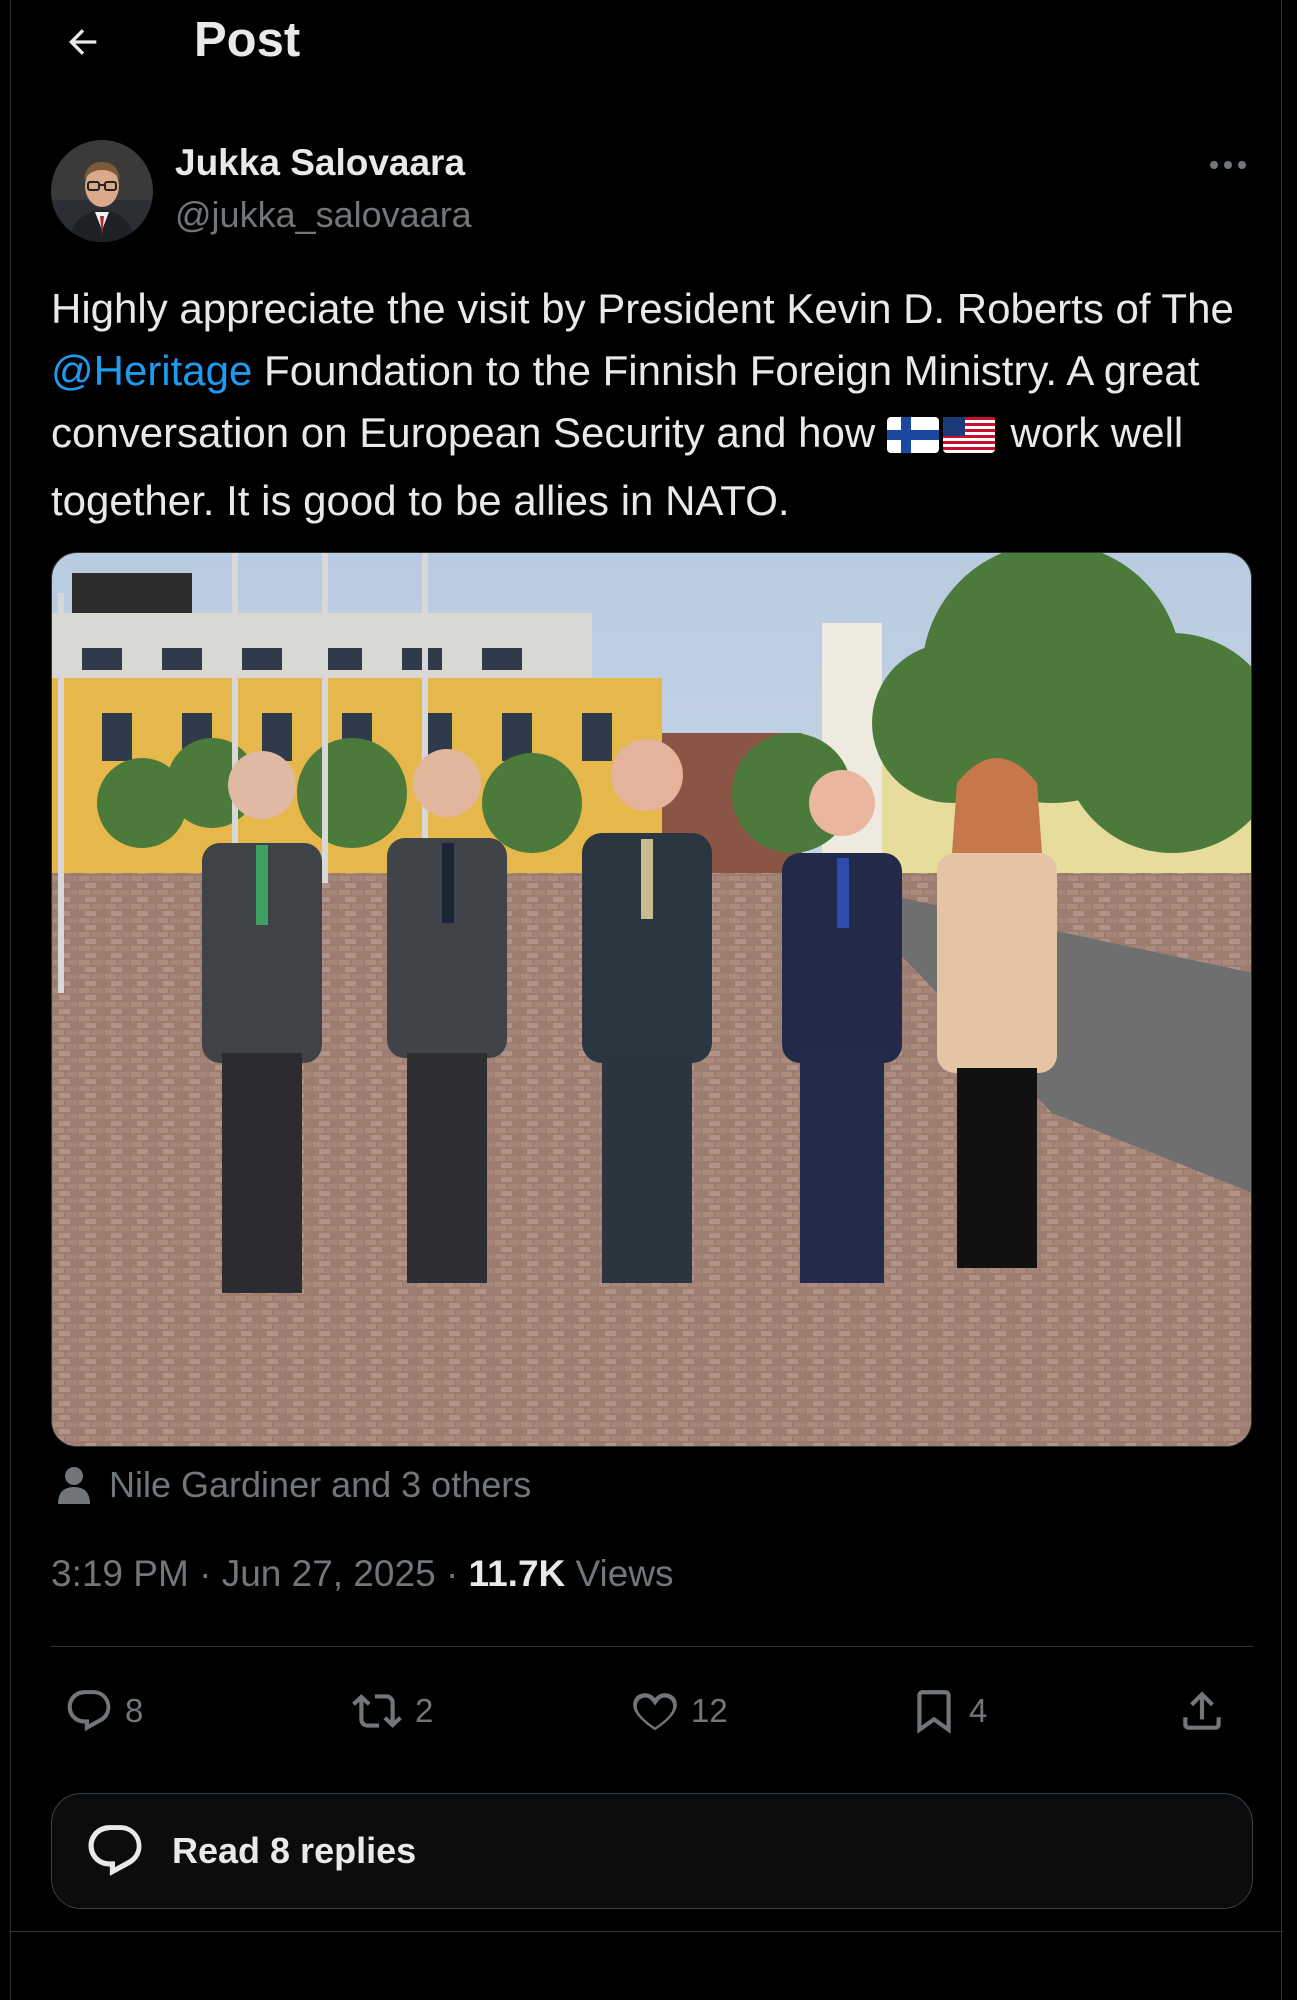 Image resolution: width=1297 pixels, height=2000 pixels. What do you see at coordinates (424, 1710) in the screenshot?
I see `repost-count: 2` at bounding box center [424, 1710].